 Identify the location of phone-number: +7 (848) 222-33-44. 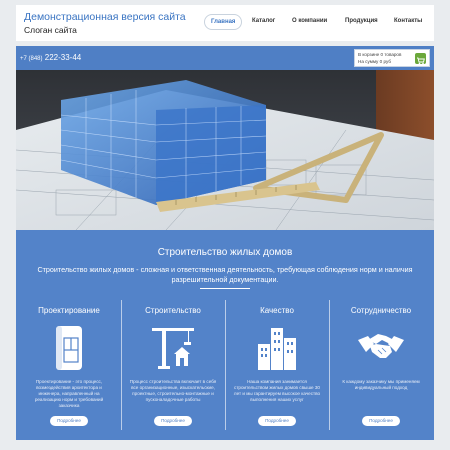
(50, 57).